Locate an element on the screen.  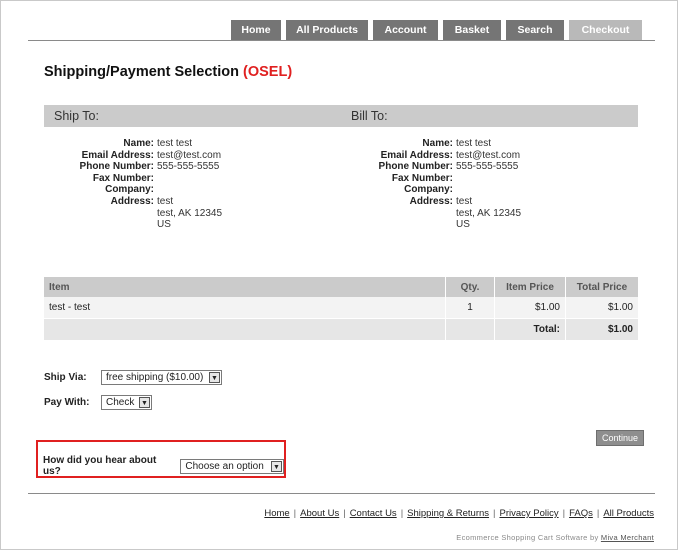
tab-home: Home is located at coordinates (256, 30).